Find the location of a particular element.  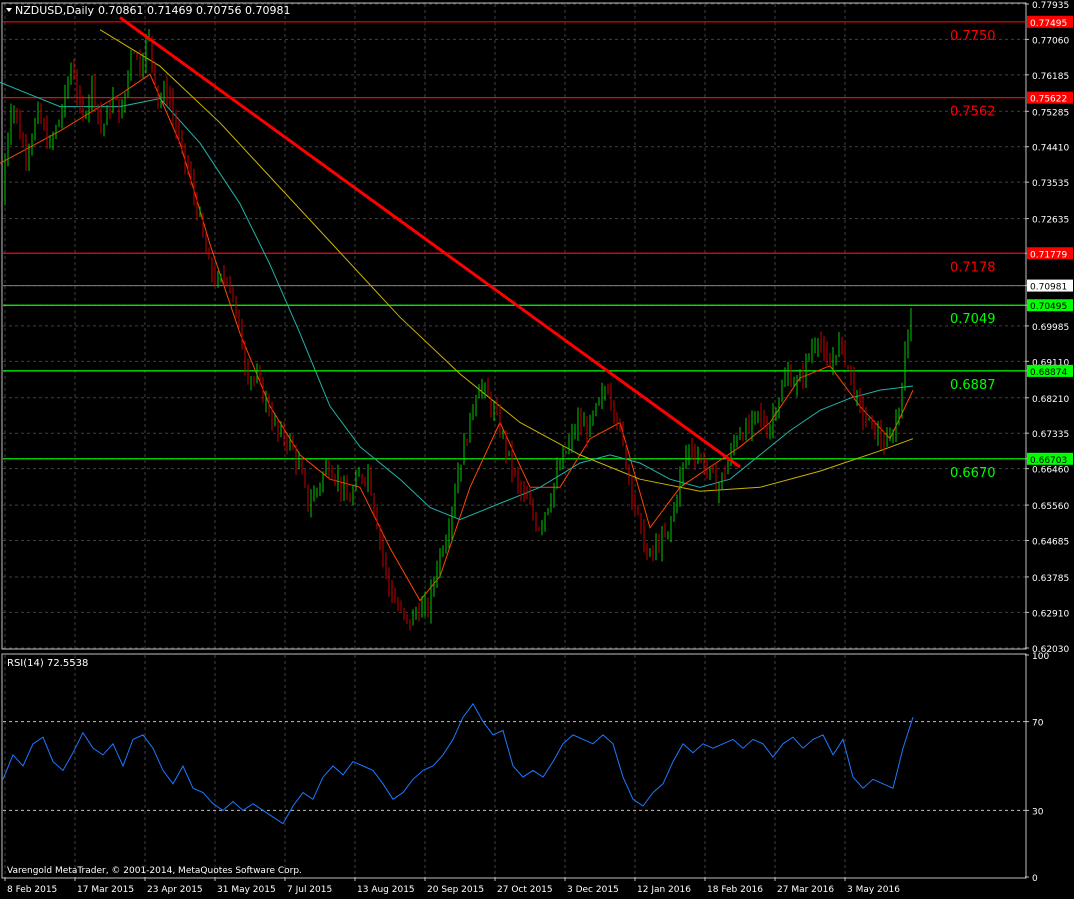

time-tick-label: 13 Aug 2015 is located at coordinates (386, 890).